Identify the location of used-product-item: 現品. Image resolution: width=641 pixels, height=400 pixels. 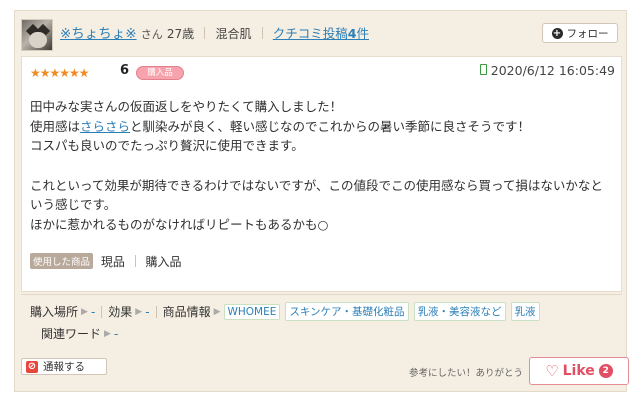
(112, 262).